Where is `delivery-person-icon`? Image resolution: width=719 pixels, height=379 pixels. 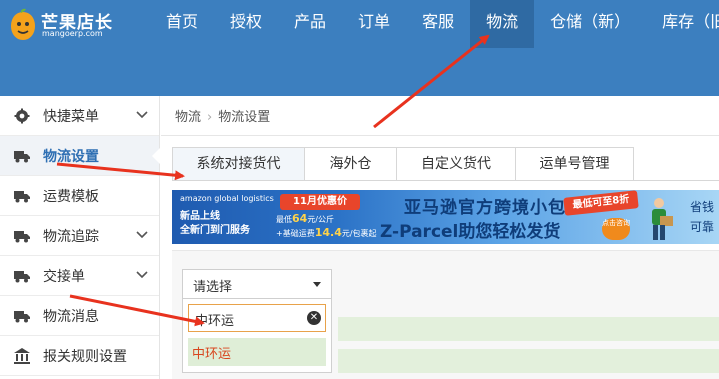
delivery-person-icon is located at coordinates (662, 219).